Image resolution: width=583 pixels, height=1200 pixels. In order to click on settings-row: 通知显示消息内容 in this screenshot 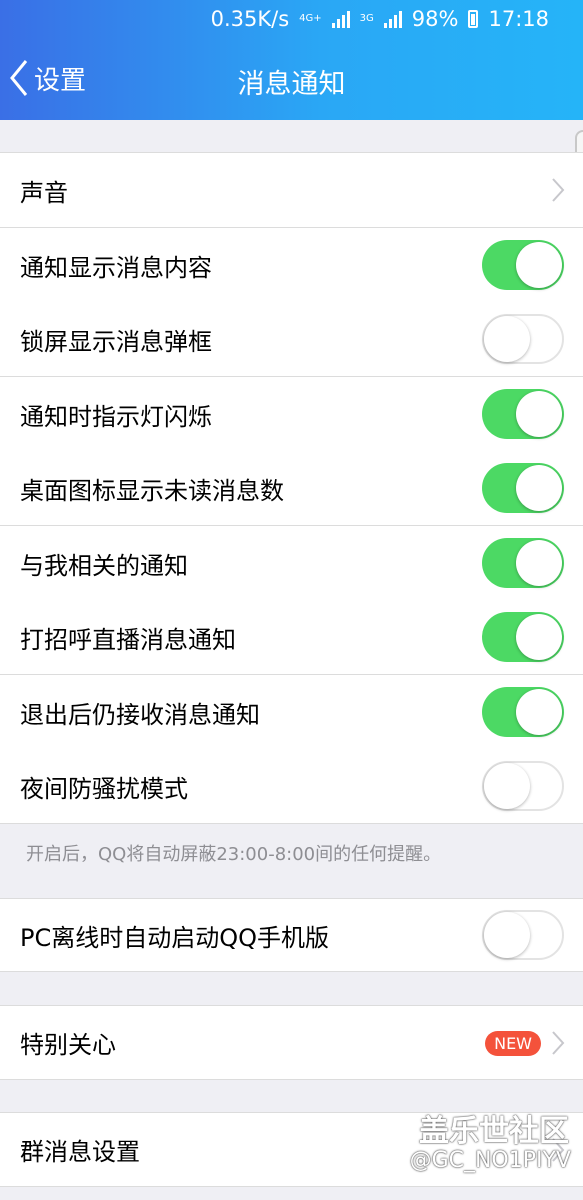, I will do `click(291, 265)`.